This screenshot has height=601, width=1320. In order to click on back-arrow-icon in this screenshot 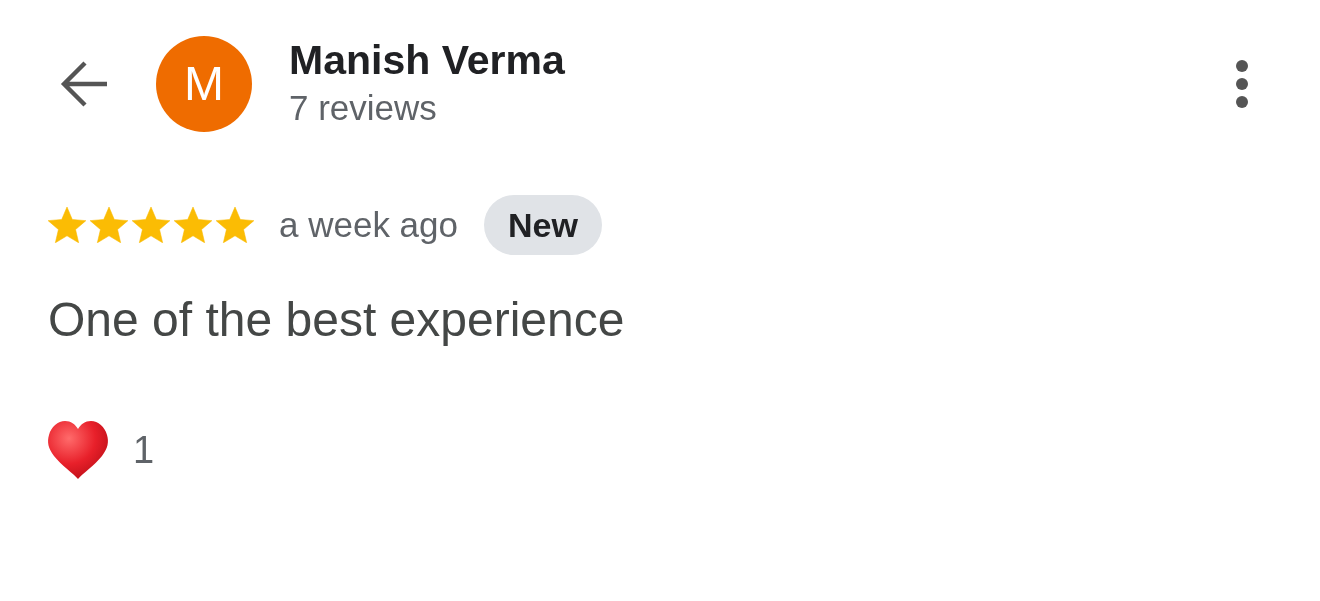, I will do `click(84, 84)`.